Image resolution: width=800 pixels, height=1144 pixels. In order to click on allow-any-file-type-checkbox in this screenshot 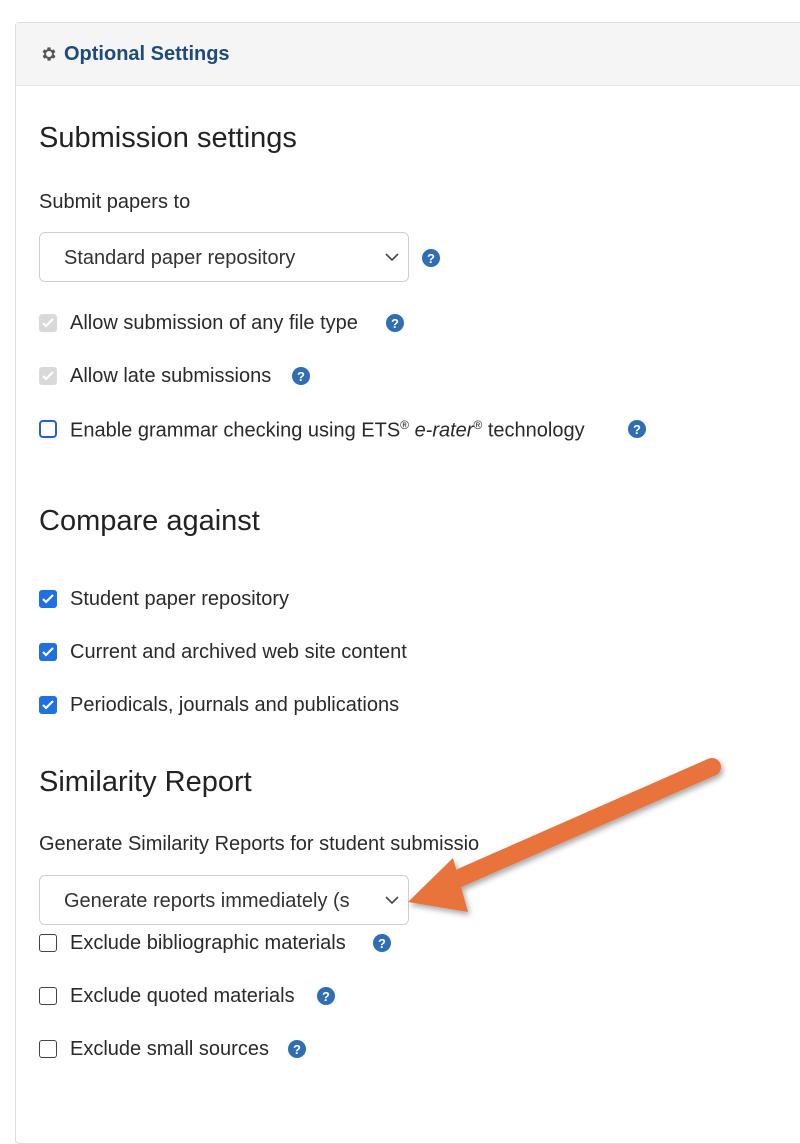, I will do `click(48, 323)`.